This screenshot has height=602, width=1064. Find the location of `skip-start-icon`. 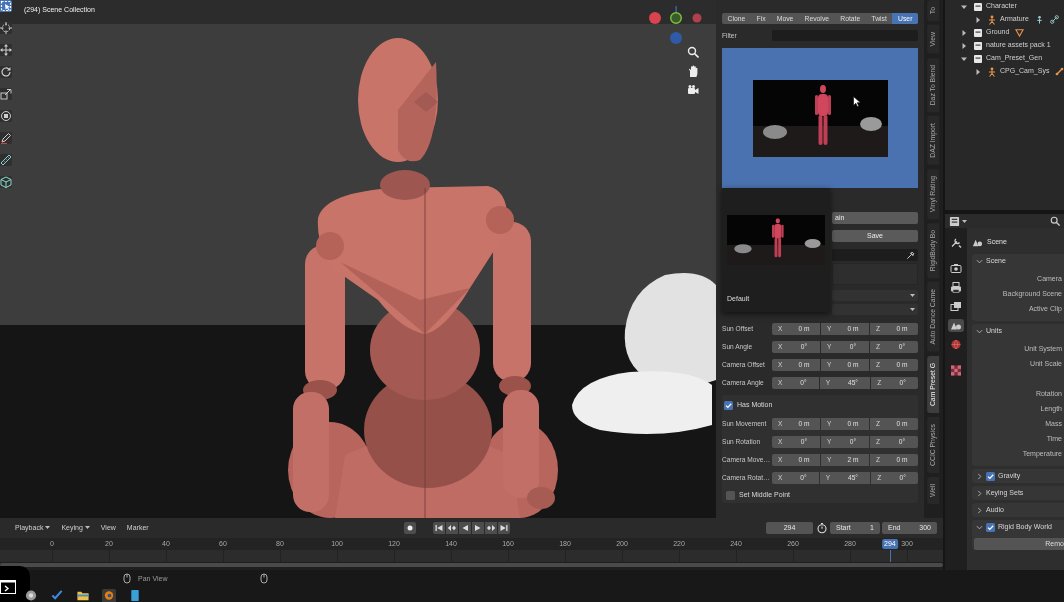

skip-start-icon is located at coordinates (439, 528).